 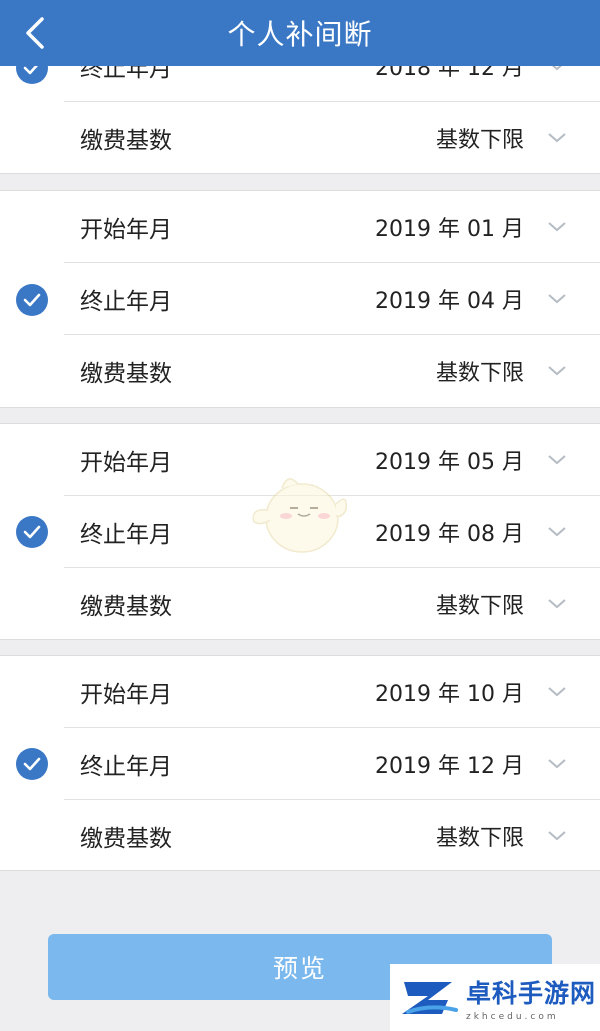 I want to click on row-value: 2019 年 12 月, so click(x=449, y=766).